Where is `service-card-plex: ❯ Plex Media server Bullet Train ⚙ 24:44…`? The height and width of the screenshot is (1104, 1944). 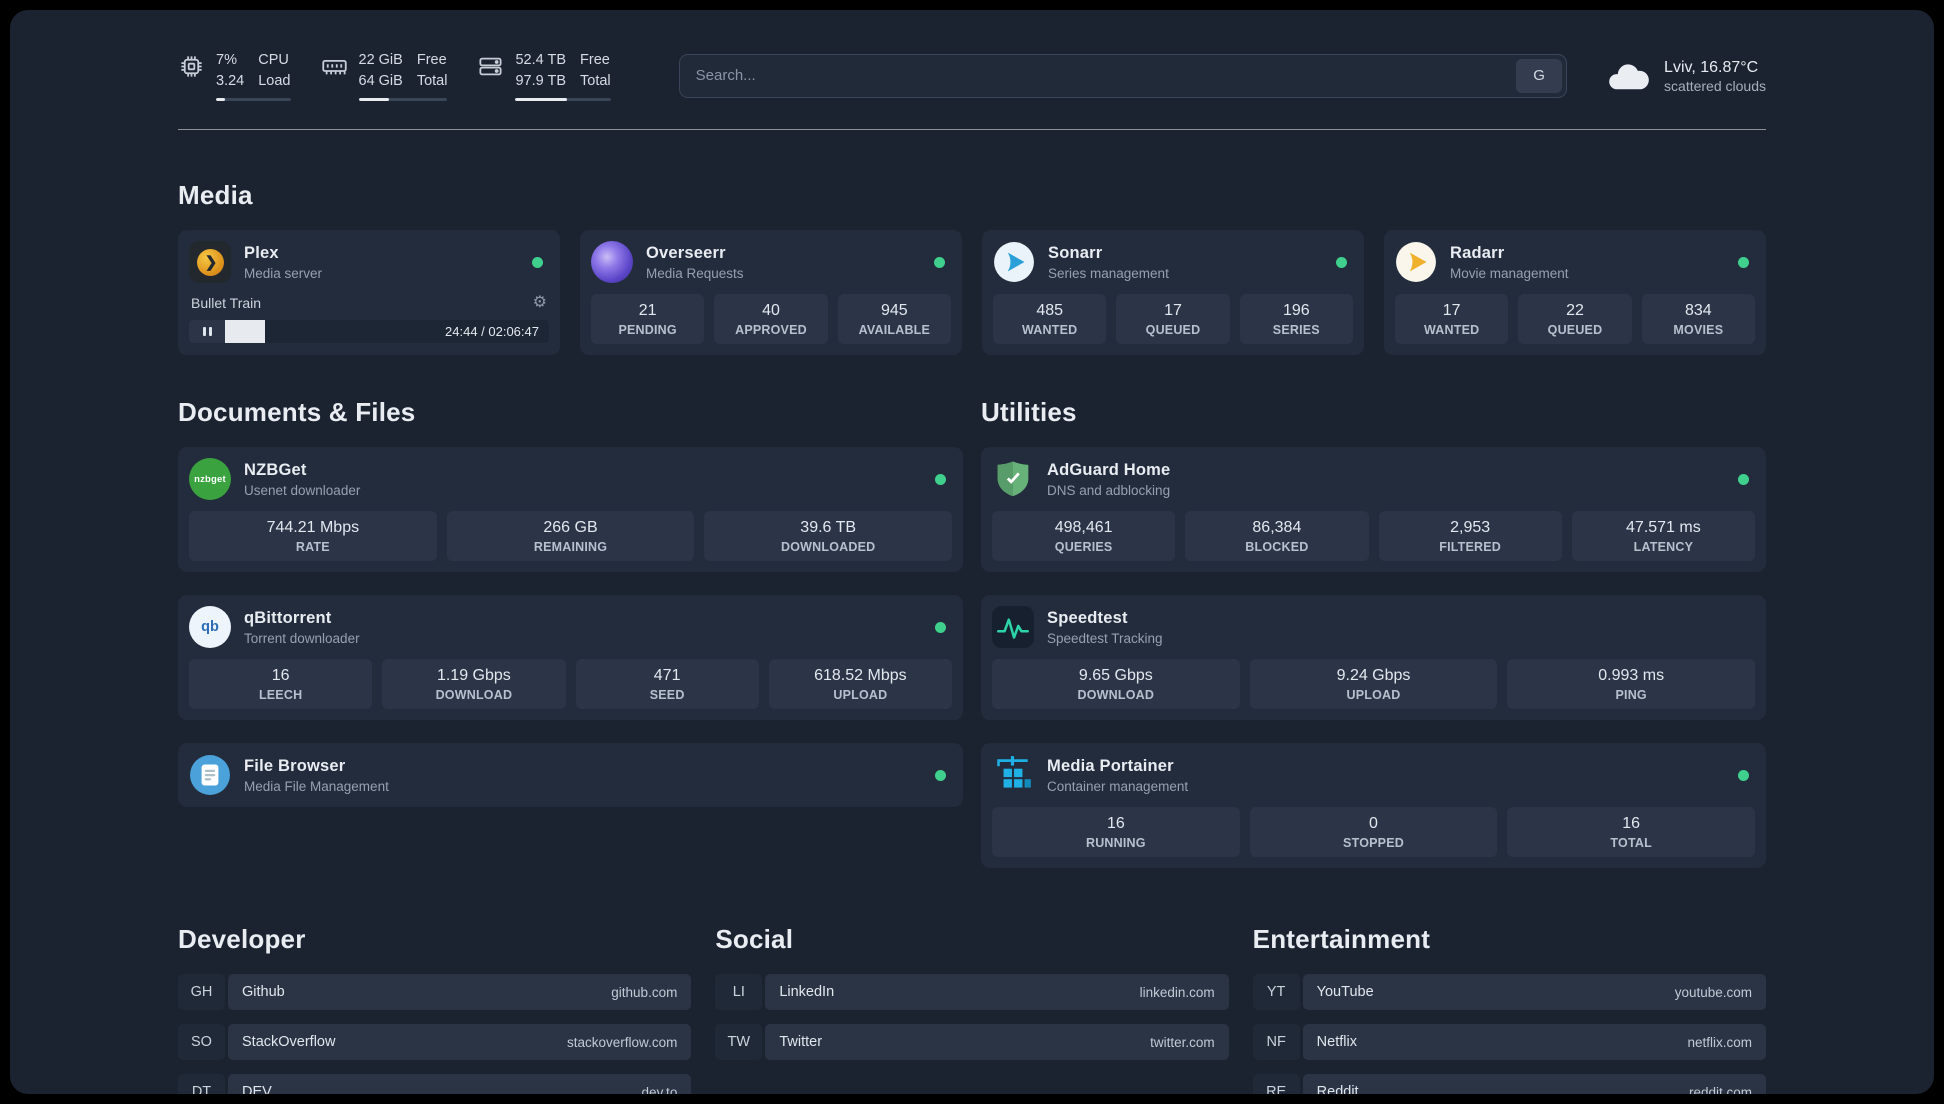
service-card-plex: ❯ Plex Media server Bullet Train ⚙ 24:44… is located at coordinates (369, 293).